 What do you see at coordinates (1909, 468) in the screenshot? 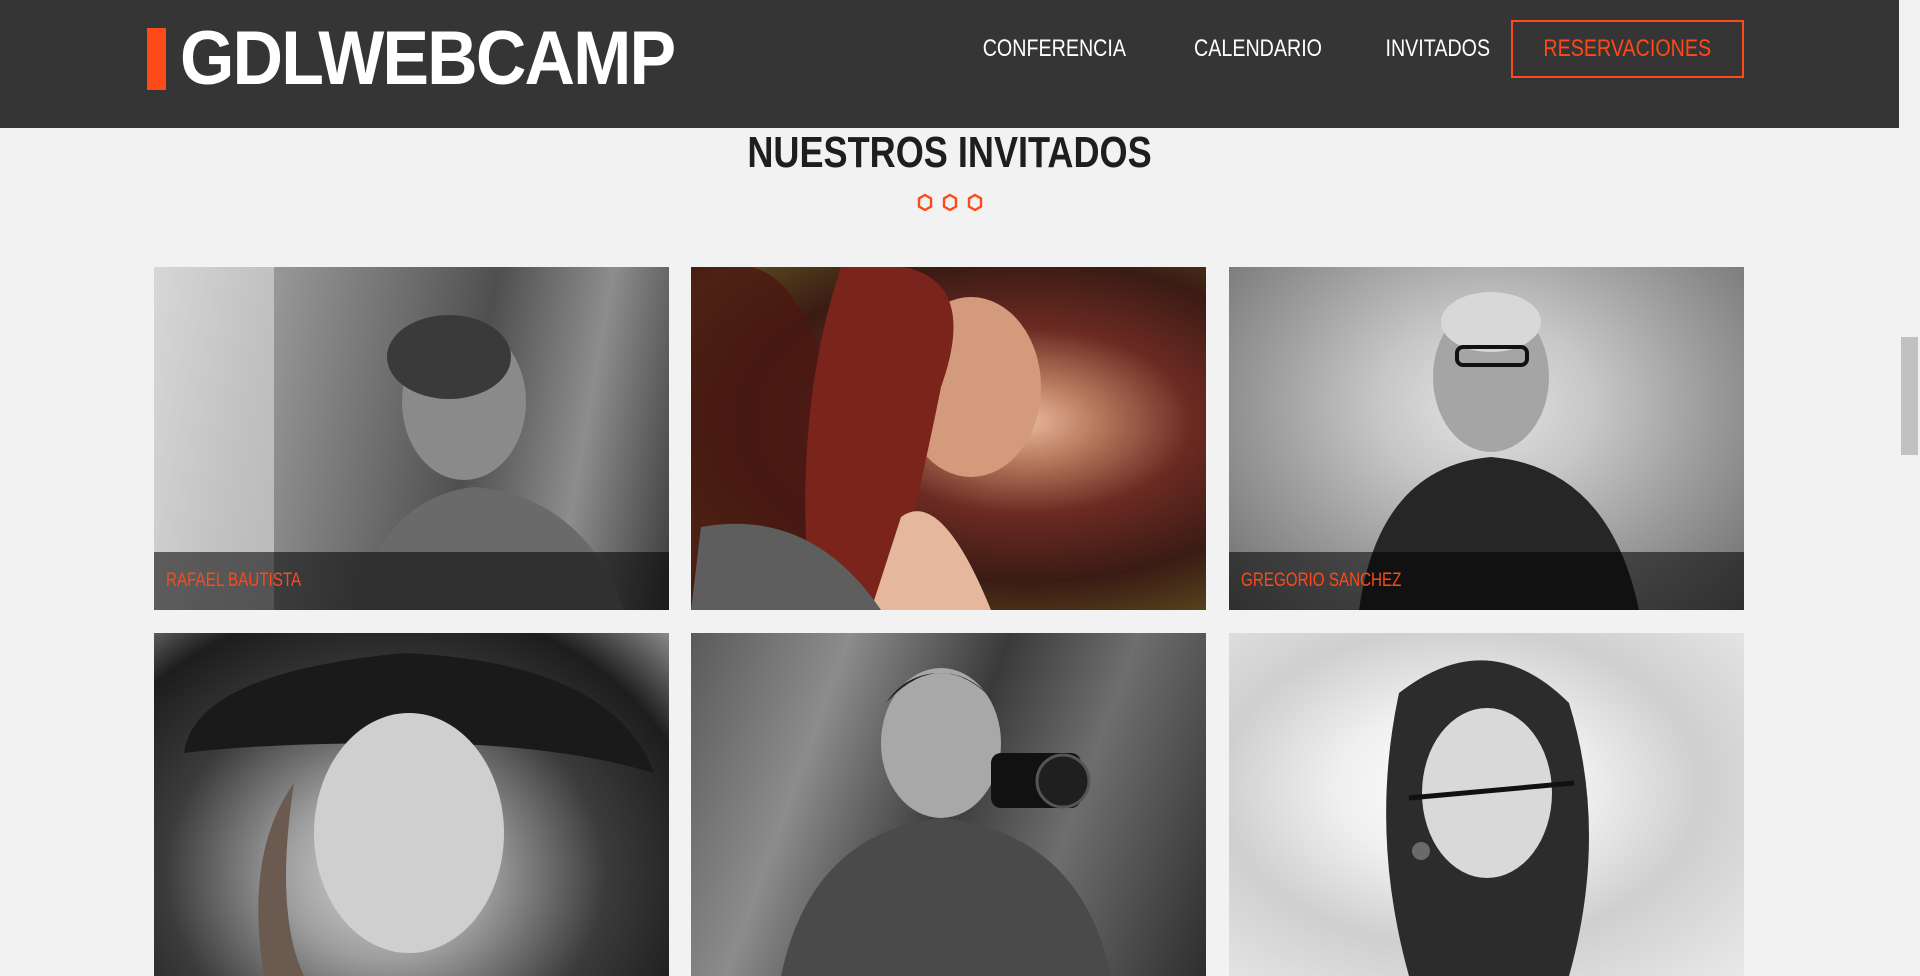
I see `page-scrollbar` at bounding box center [1909, 468].